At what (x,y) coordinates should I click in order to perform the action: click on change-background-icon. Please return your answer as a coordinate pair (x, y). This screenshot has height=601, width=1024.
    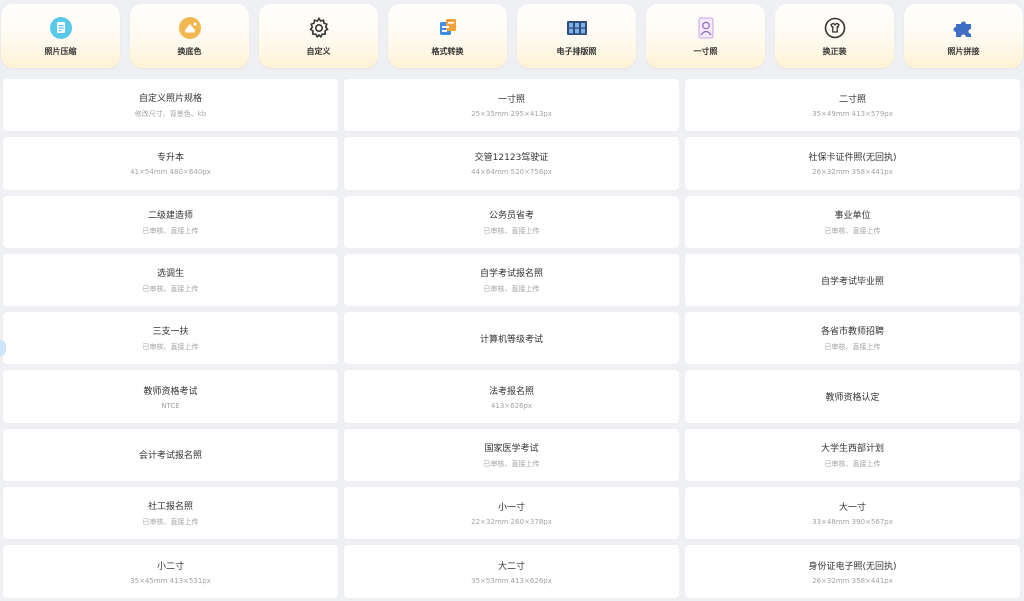
    Looking at the image, I should click on (190, 28).